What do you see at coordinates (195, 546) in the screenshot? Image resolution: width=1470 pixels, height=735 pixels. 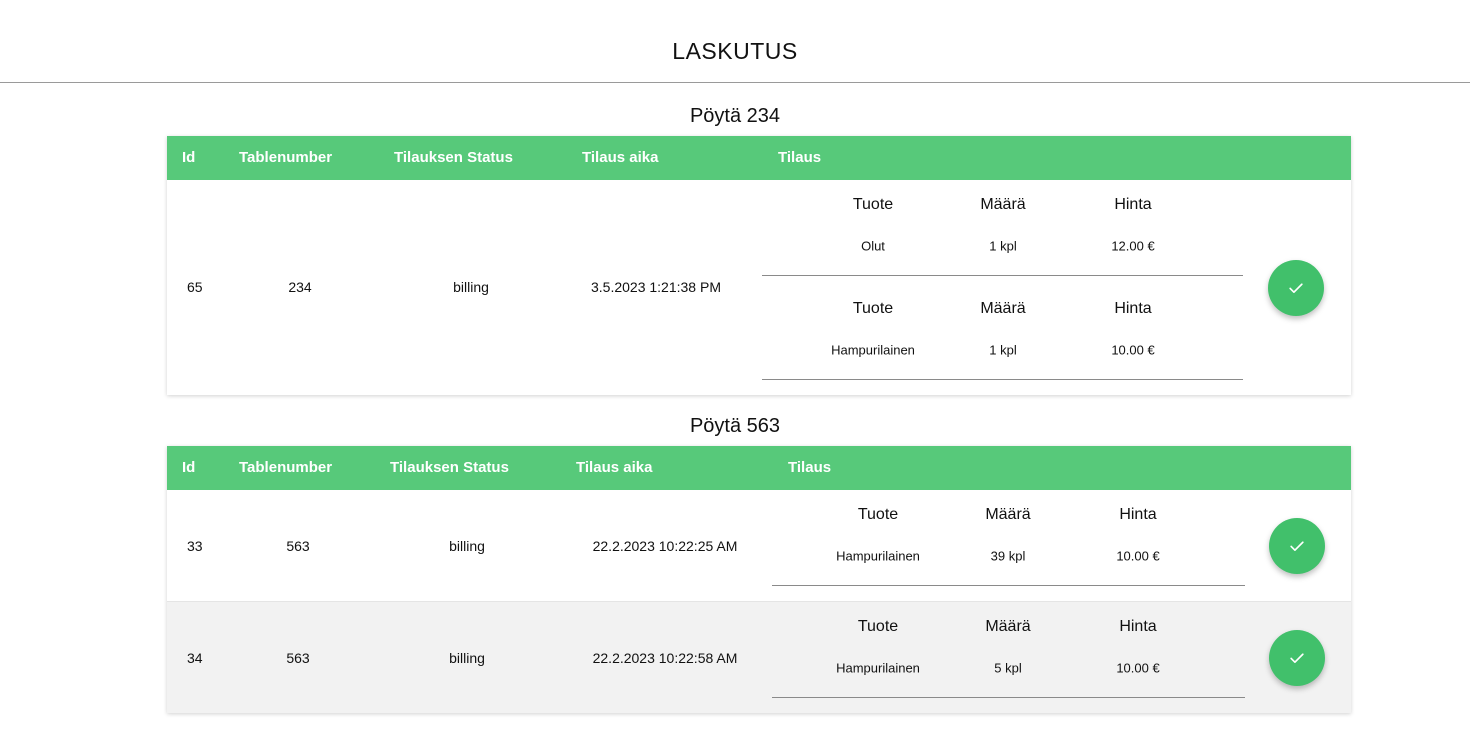 I see `cell-id: 33` at bounding box center [195, 546].